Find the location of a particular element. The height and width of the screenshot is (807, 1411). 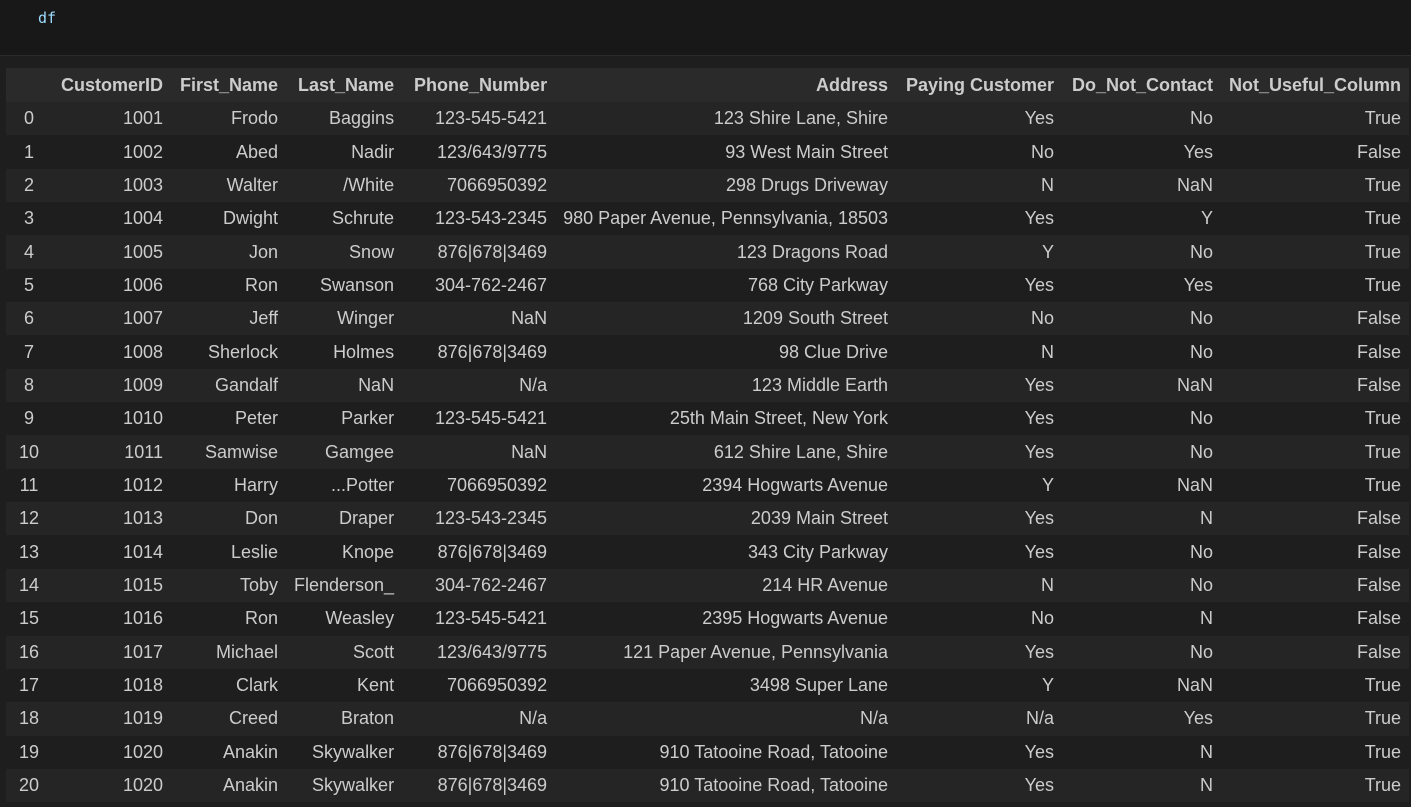

table-cell: Don is located at coordinates (261, 518).